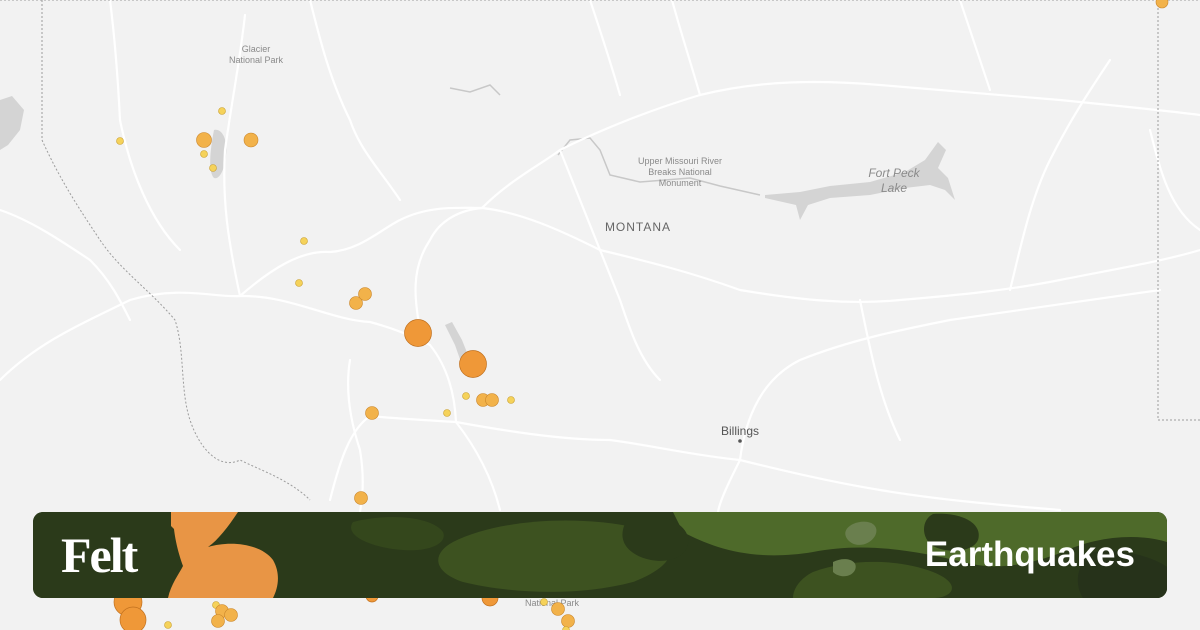  Describe the element at coordinates (99, 555) in the screenshot. I see `felt-logo: Felt` at that location.